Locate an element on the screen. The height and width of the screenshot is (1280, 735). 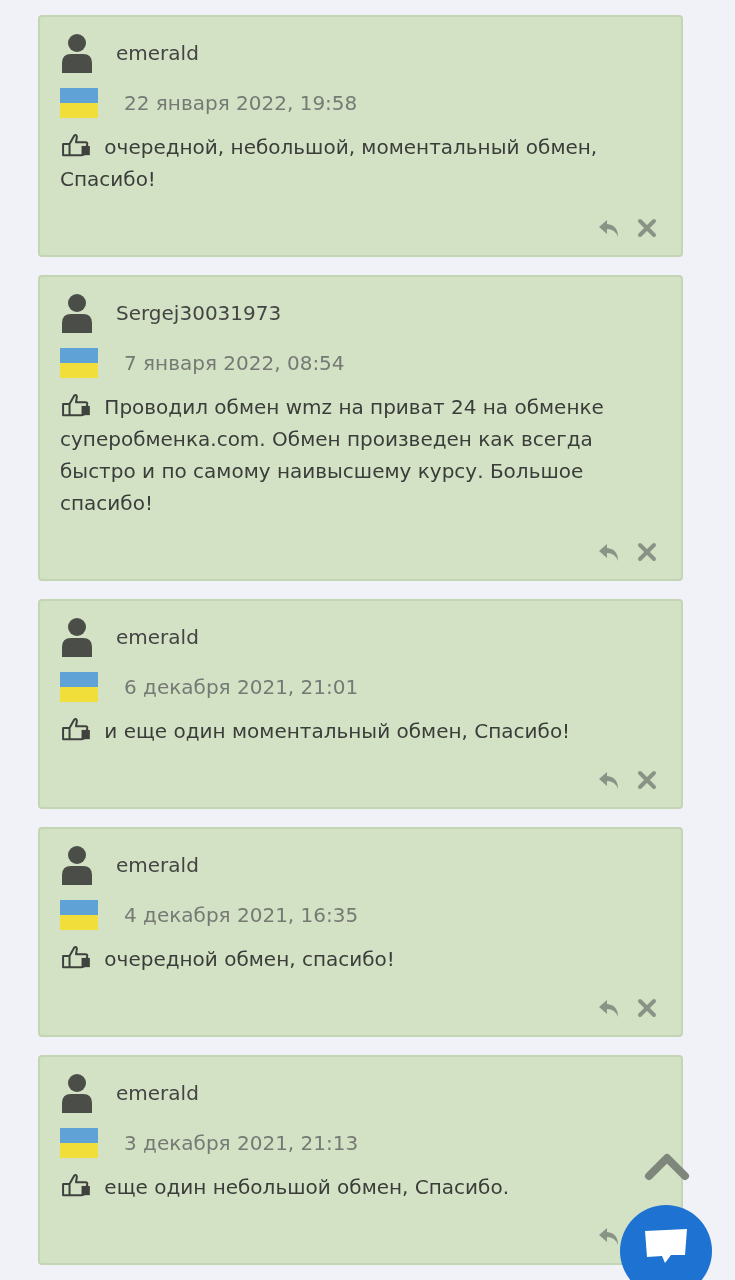
review-date: 4 декабря 2021, 16:35 is located at coordinates (241, 915).